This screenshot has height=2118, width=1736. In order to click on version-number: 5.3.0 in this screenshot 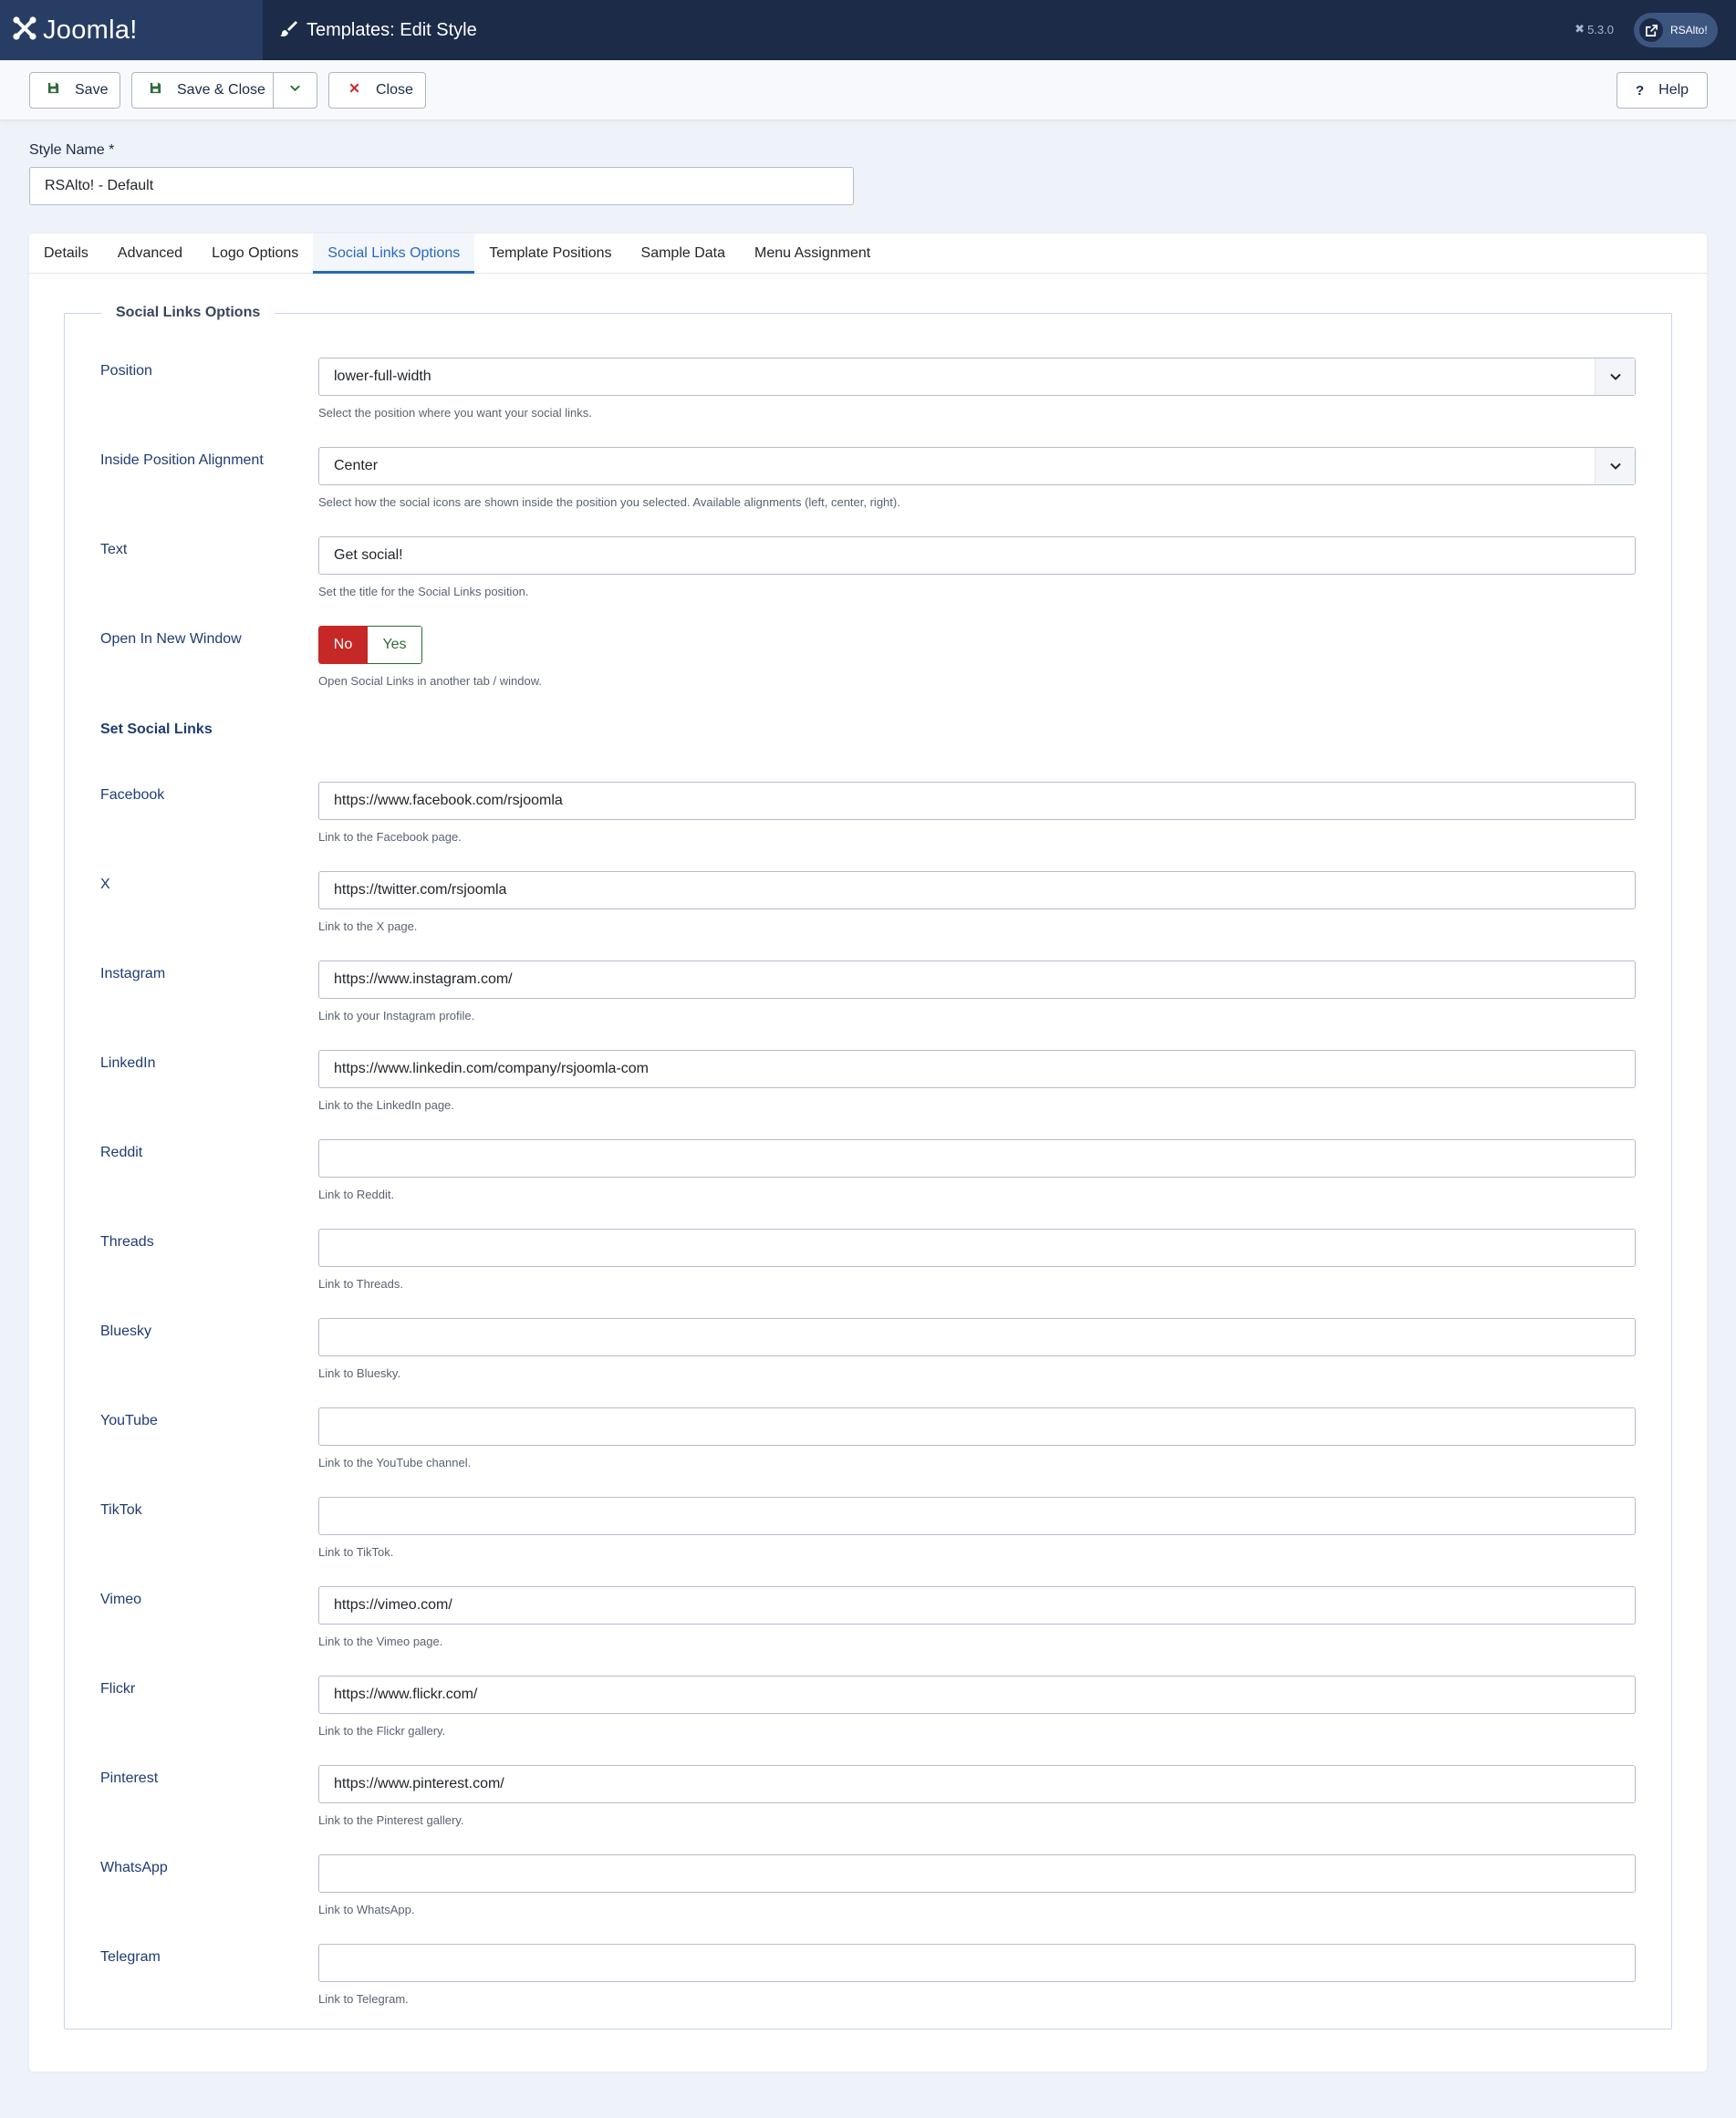, I will do `click(1600, 29)`.